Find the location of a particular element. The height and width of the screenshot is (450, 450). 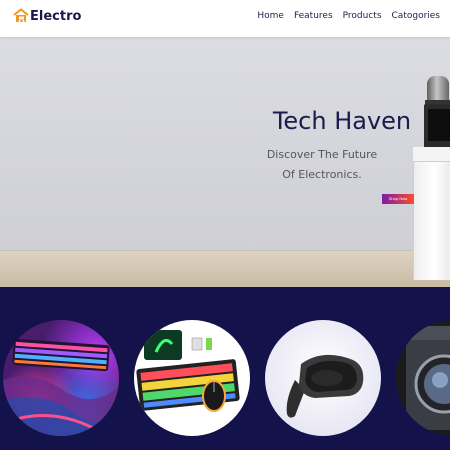

shop-now-button: Shop Now is located at coordinates (398, 199).